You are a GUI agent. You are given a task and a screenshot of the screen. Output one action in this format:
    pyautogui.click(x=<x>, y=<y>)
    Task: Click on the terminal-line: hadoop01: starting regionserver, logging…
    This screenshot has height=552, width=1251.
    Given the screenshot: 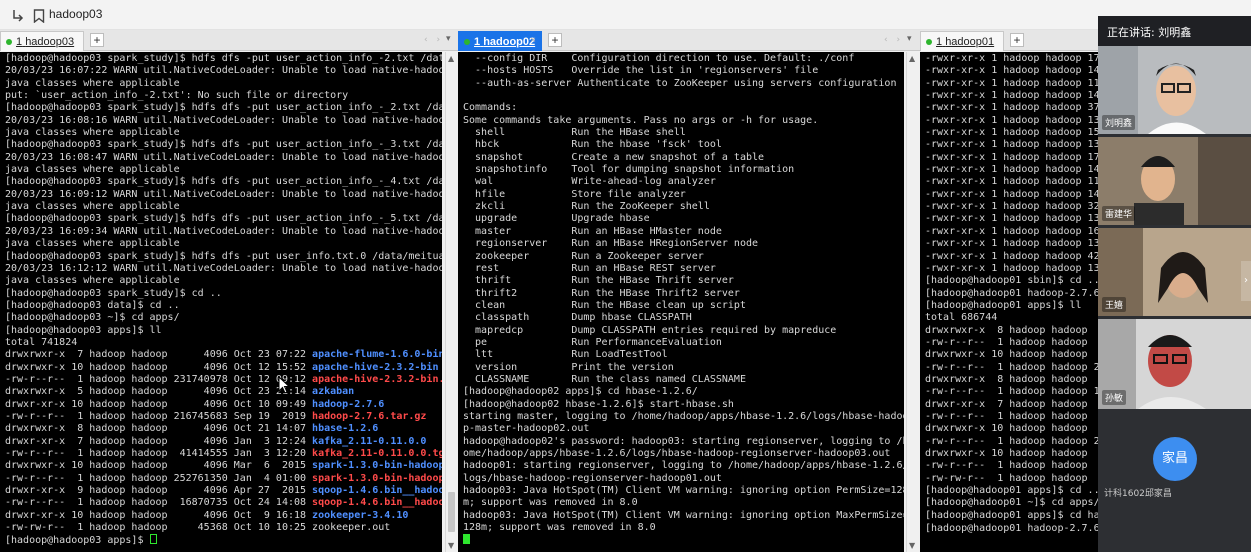 What is the action you would take?
    pyautogui.click(x=683, y=466)
    